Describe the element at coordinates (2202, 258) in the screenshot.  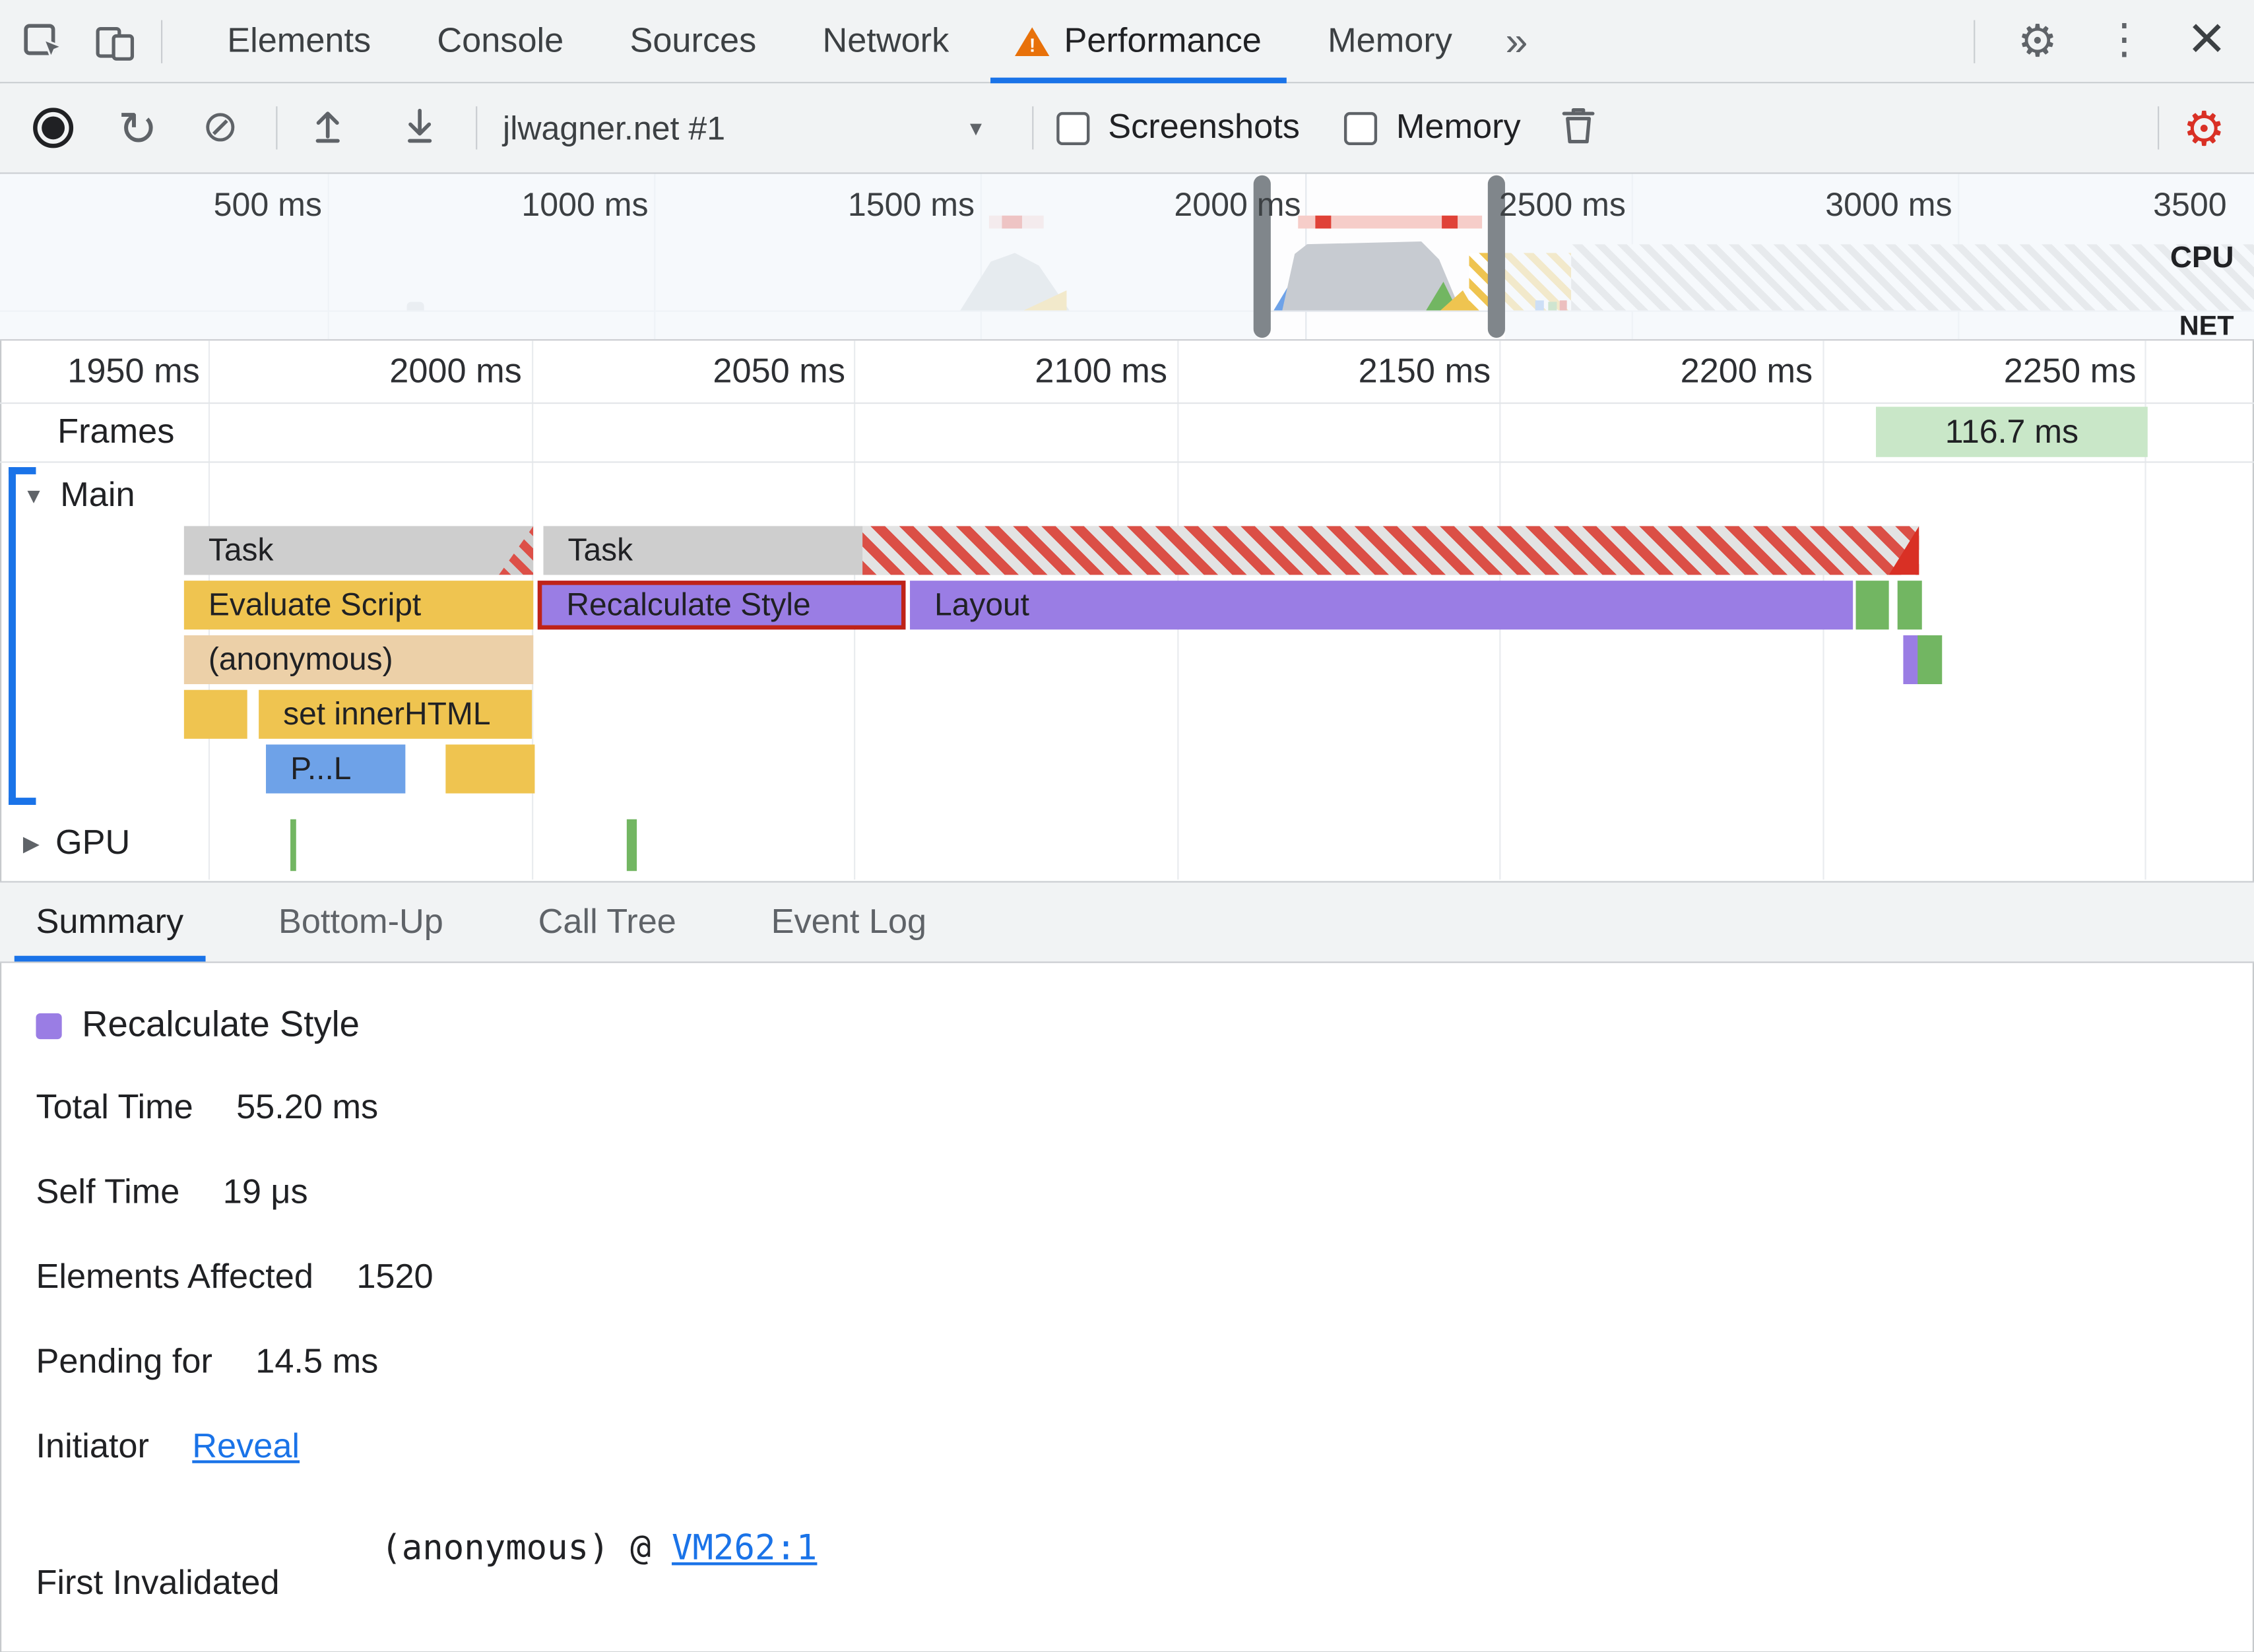
I see `cpu-lane-label: CPU` at that location.